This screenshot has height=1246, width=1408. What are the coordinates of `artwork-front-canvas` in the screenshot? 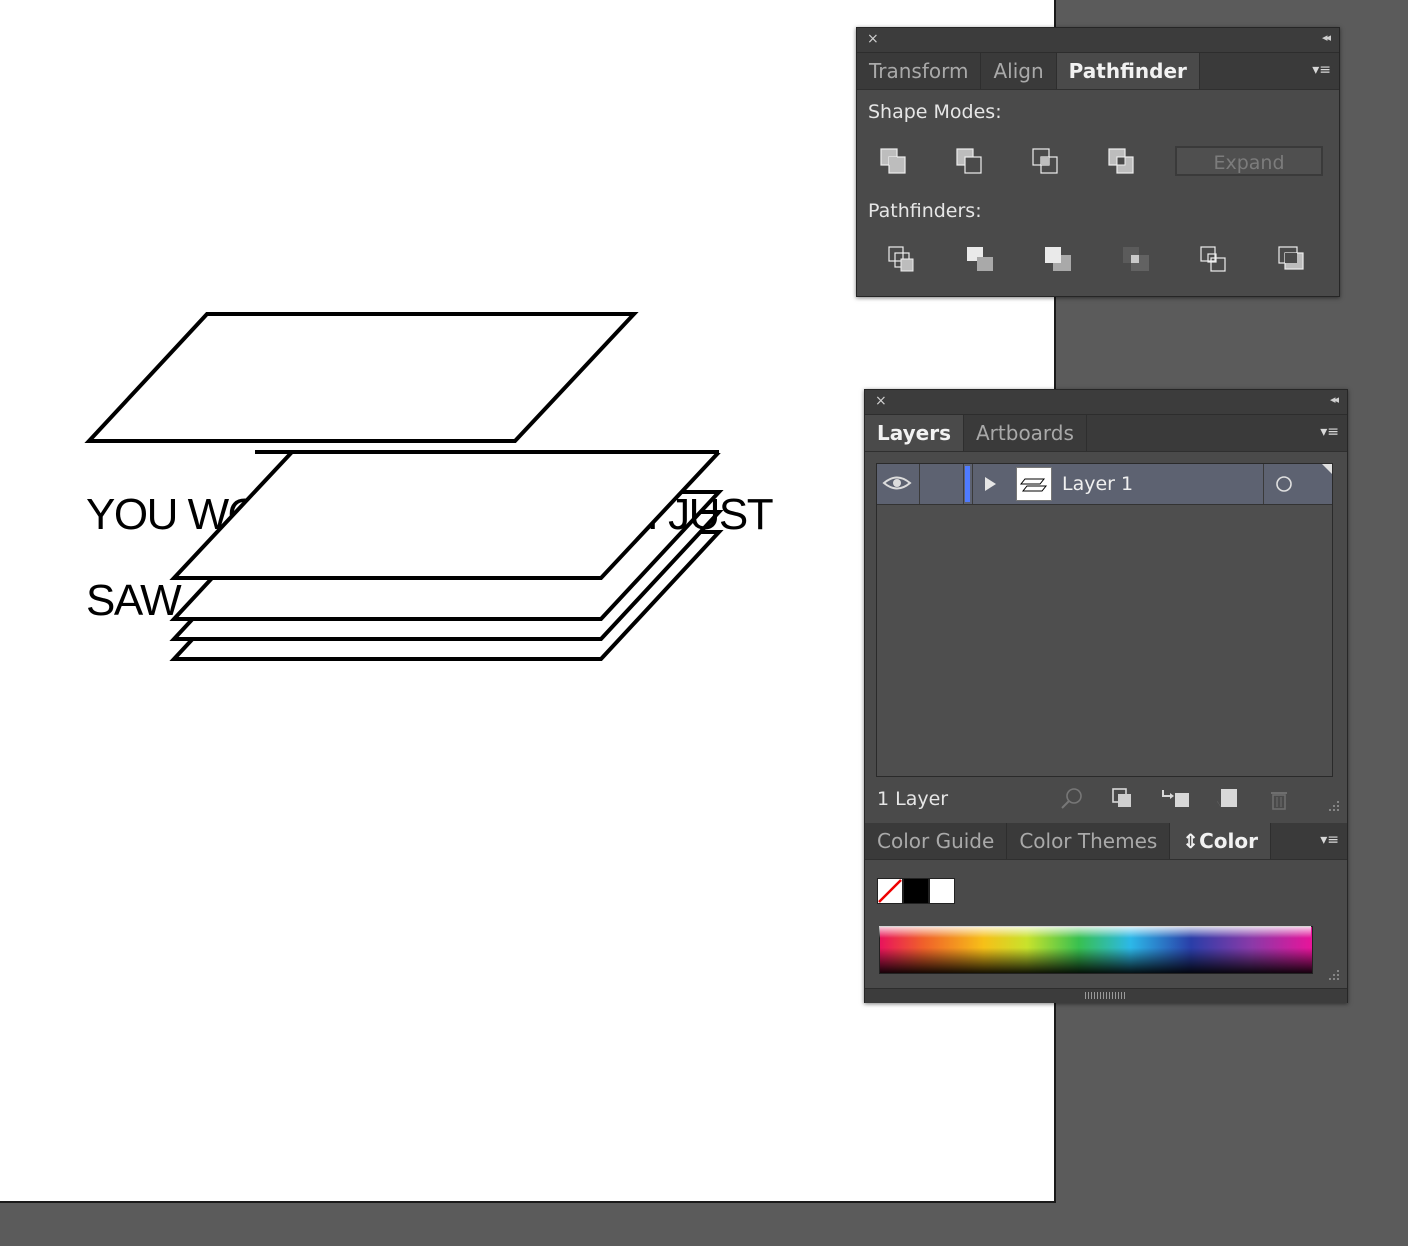 It's located at (462, 514).